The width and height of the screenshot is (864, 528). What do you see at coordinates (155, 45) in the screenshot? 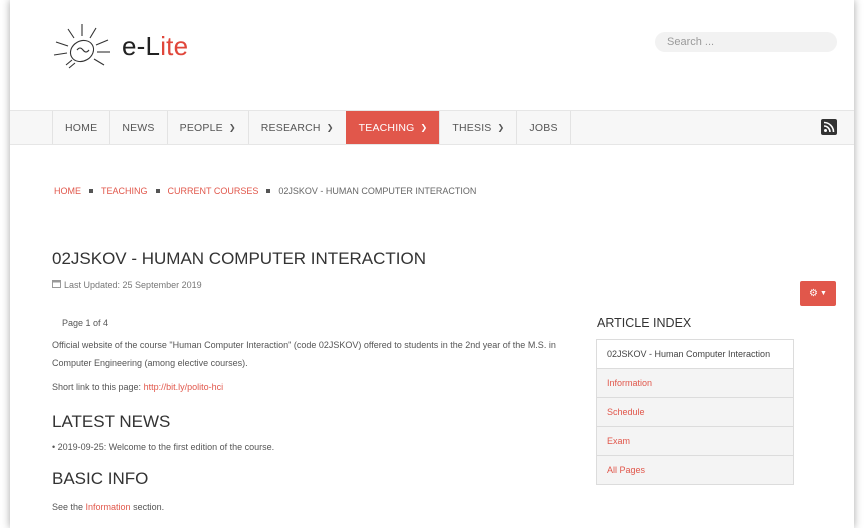
I see `logo-text: e-Lite` at bounding box center [155, 45].